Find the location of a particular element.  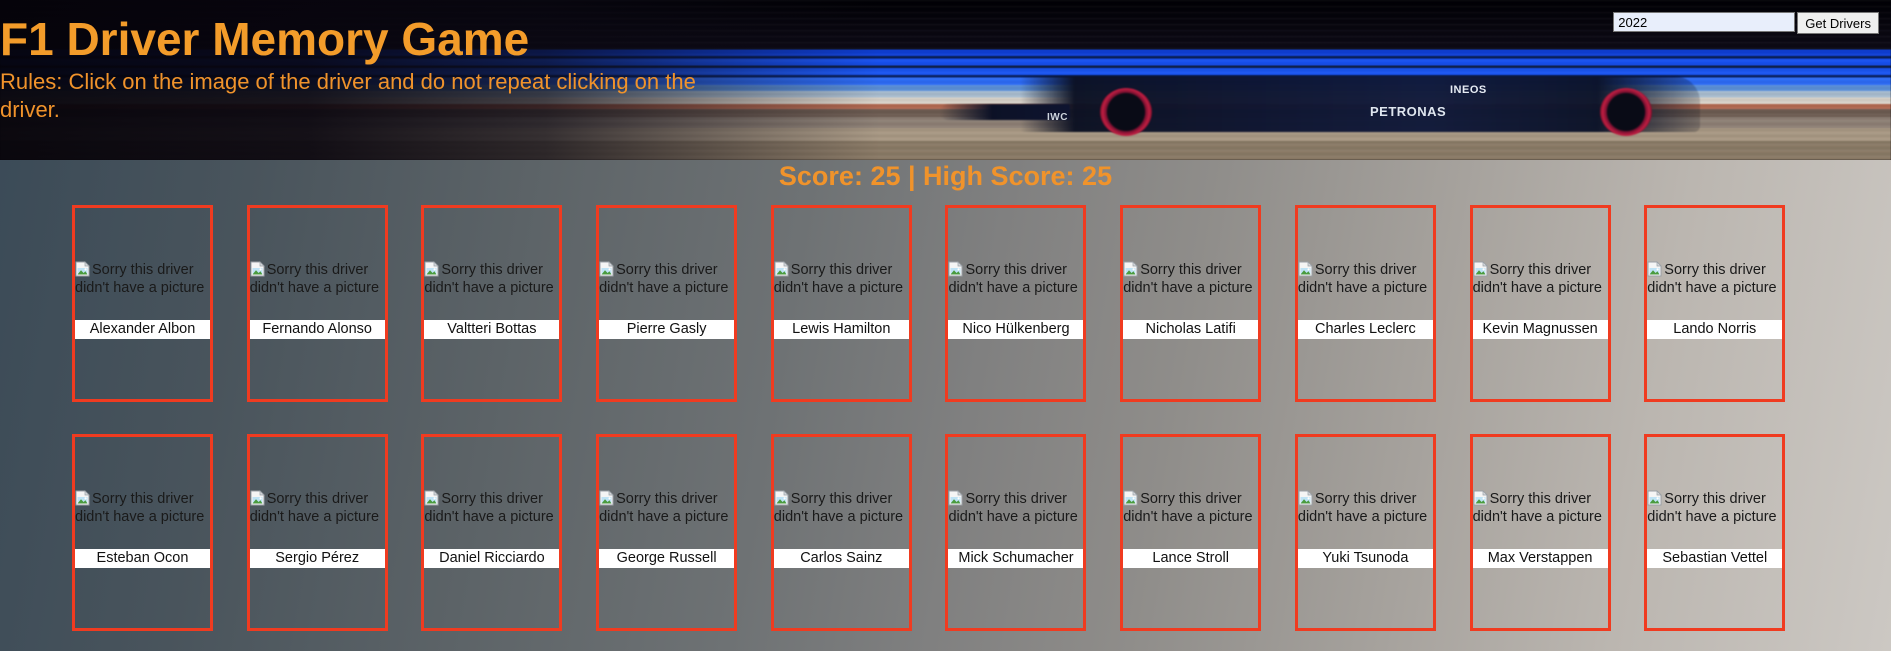

f1-car-front-wheel is located at coordinates (1126, 112).